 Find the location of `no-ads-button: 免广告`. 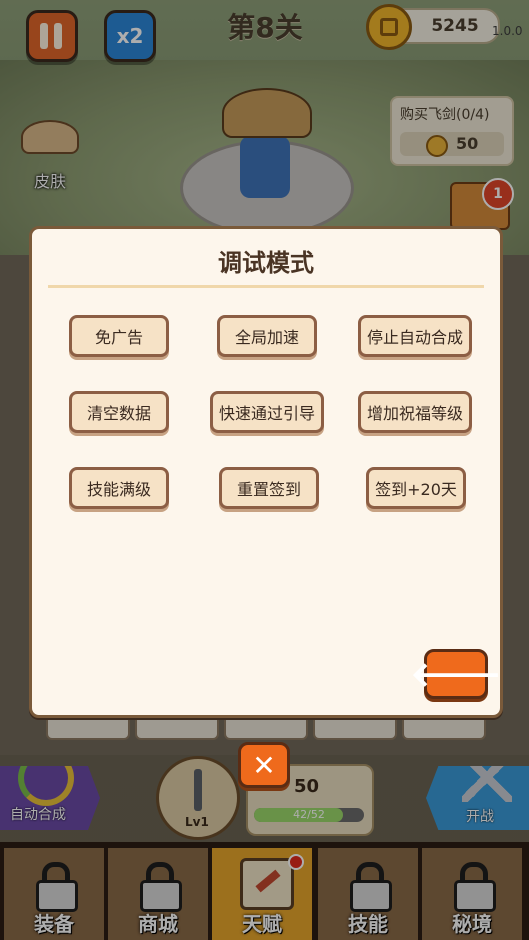

no-ads-button: 免广告 is located at coordinates (119, 336).